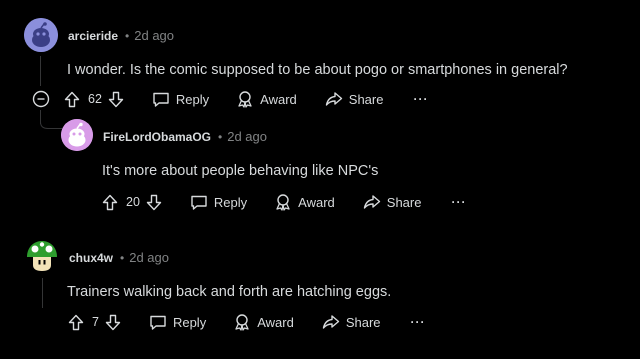  I want to click on reply-connector-curve, so click(51, 122).